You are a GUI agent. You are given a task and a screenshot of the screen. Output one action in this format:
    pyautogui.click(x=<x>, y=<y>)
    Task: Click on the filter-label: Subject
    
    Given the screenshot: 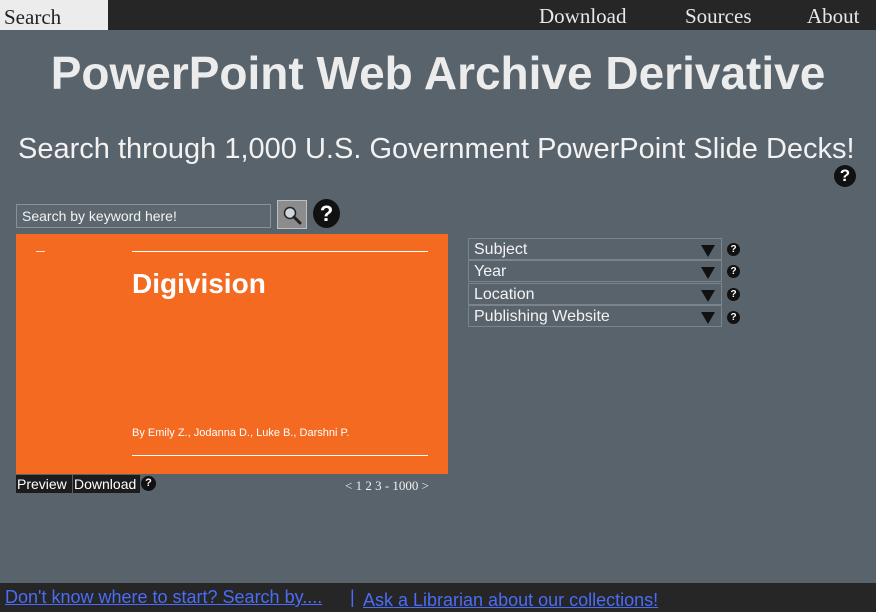 What is the action you would take?
    pyautogui.click(x=501, y=249)
    